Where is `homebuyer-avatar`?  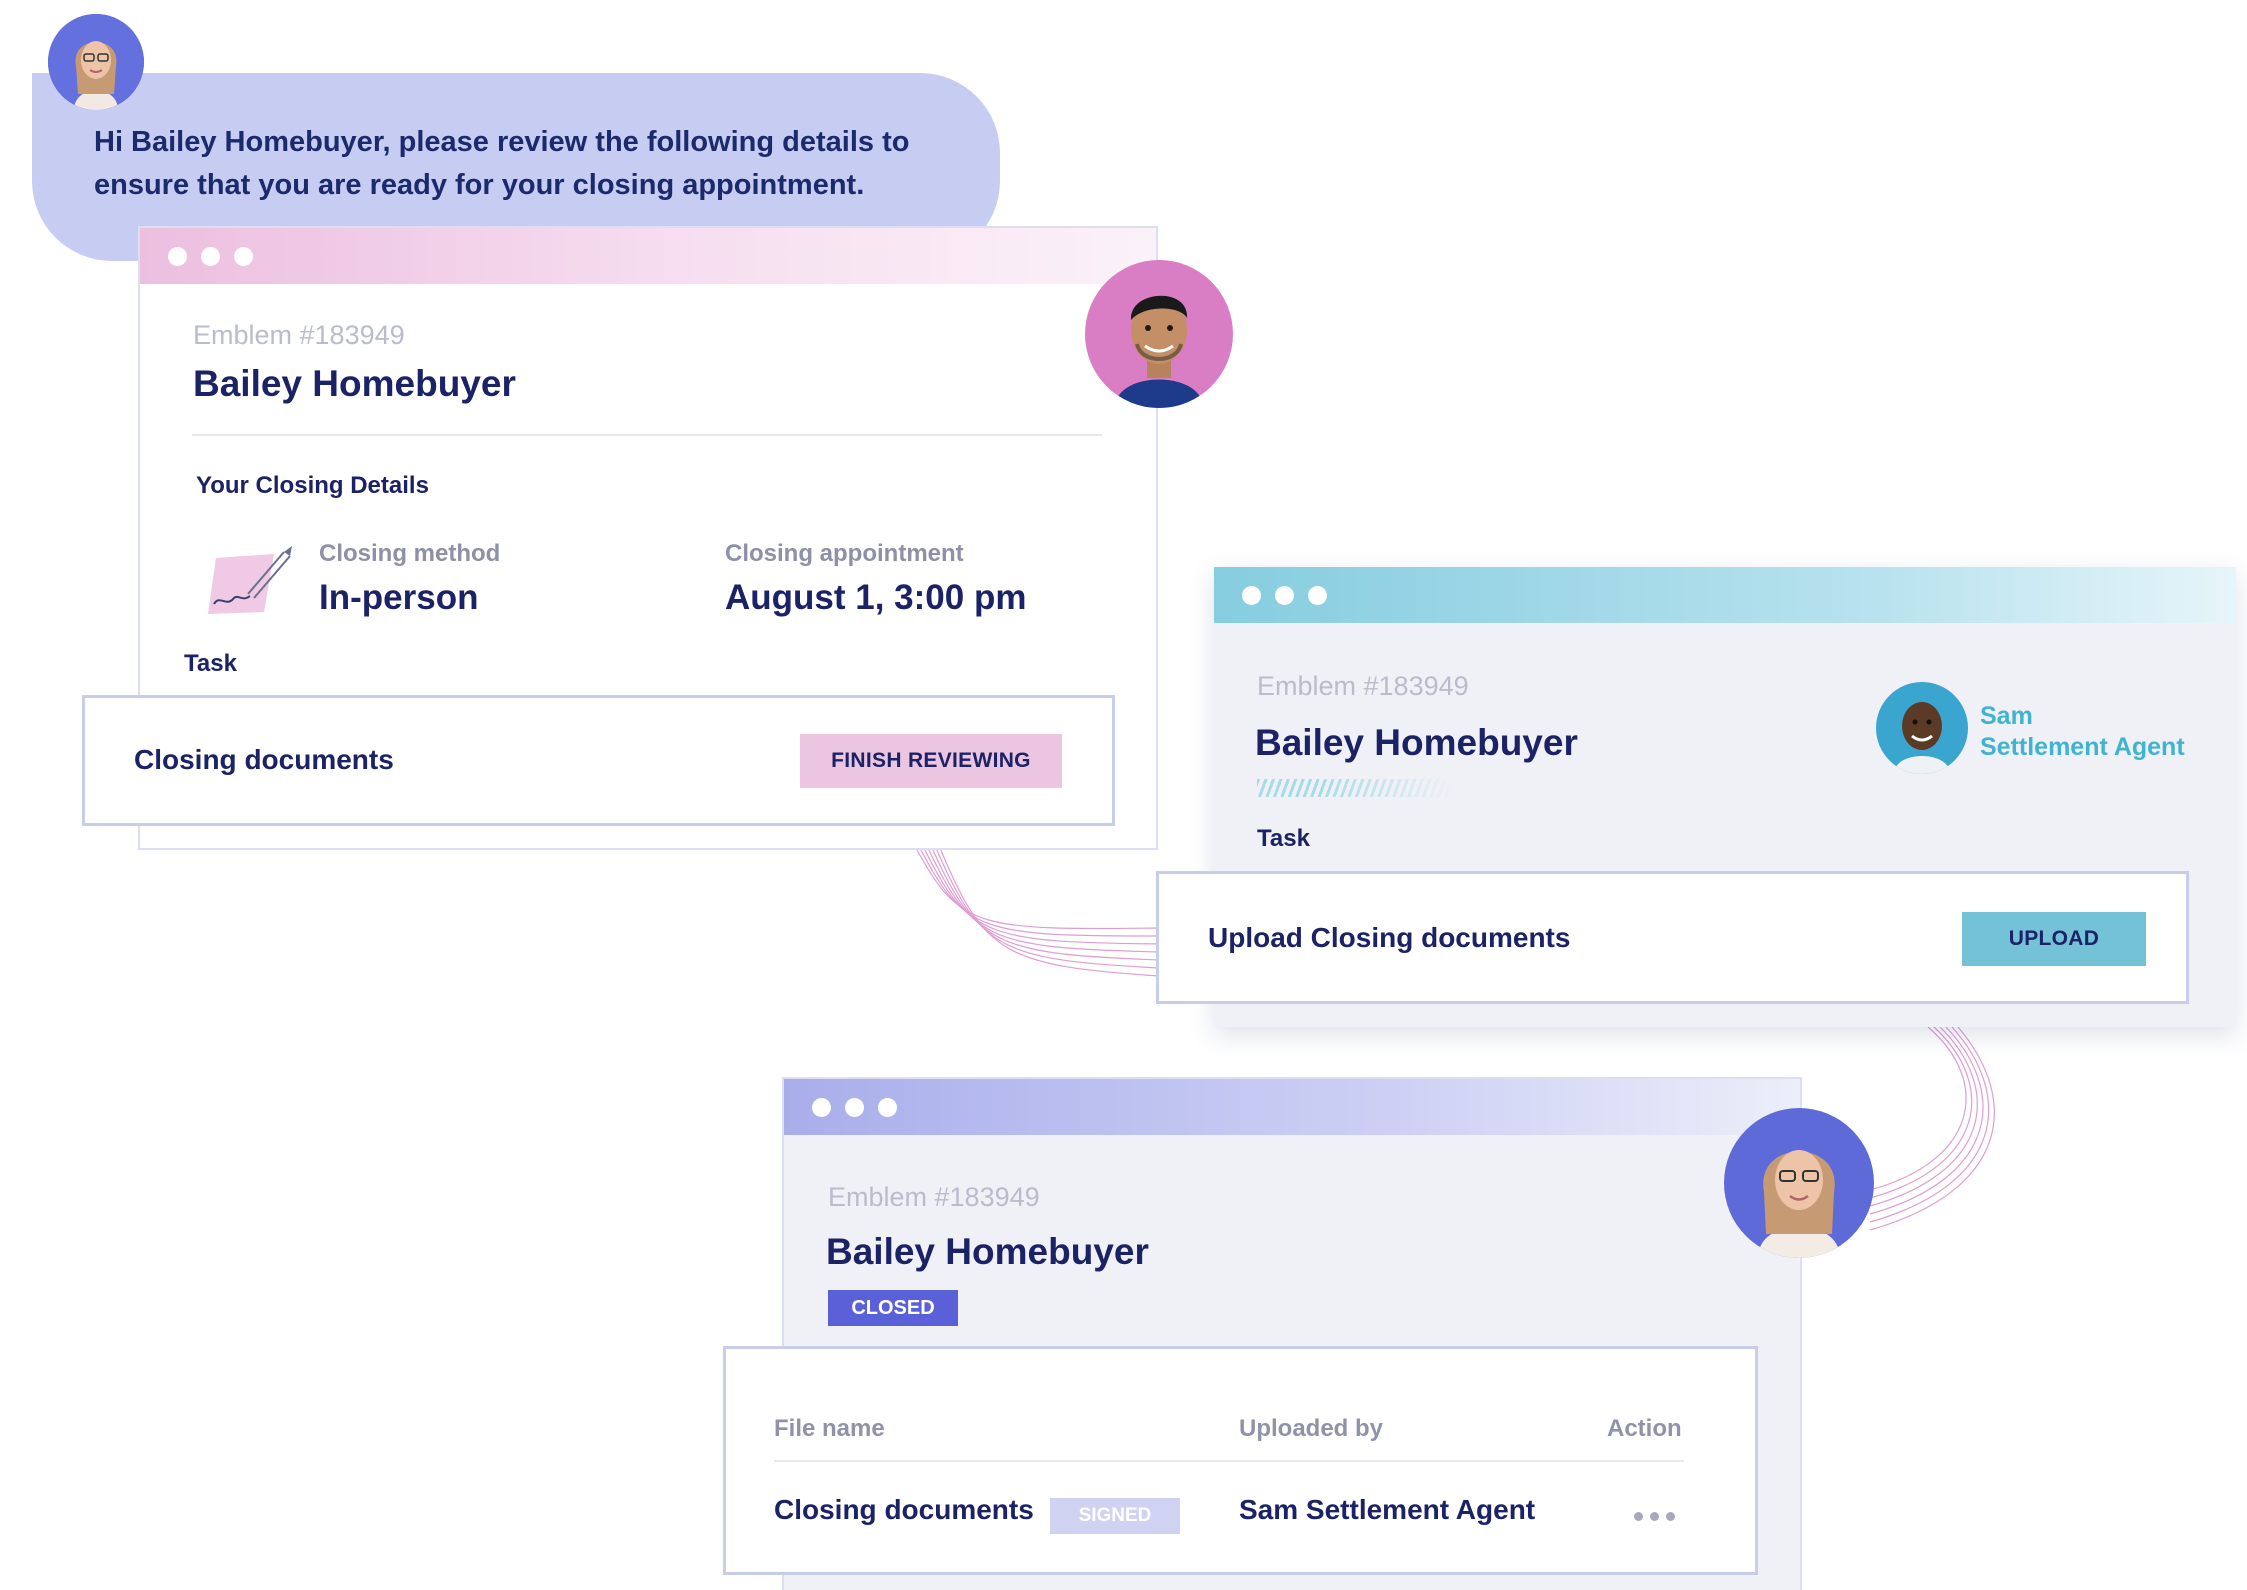 homebuyer-avatar is located at coordinates (1159, 334).